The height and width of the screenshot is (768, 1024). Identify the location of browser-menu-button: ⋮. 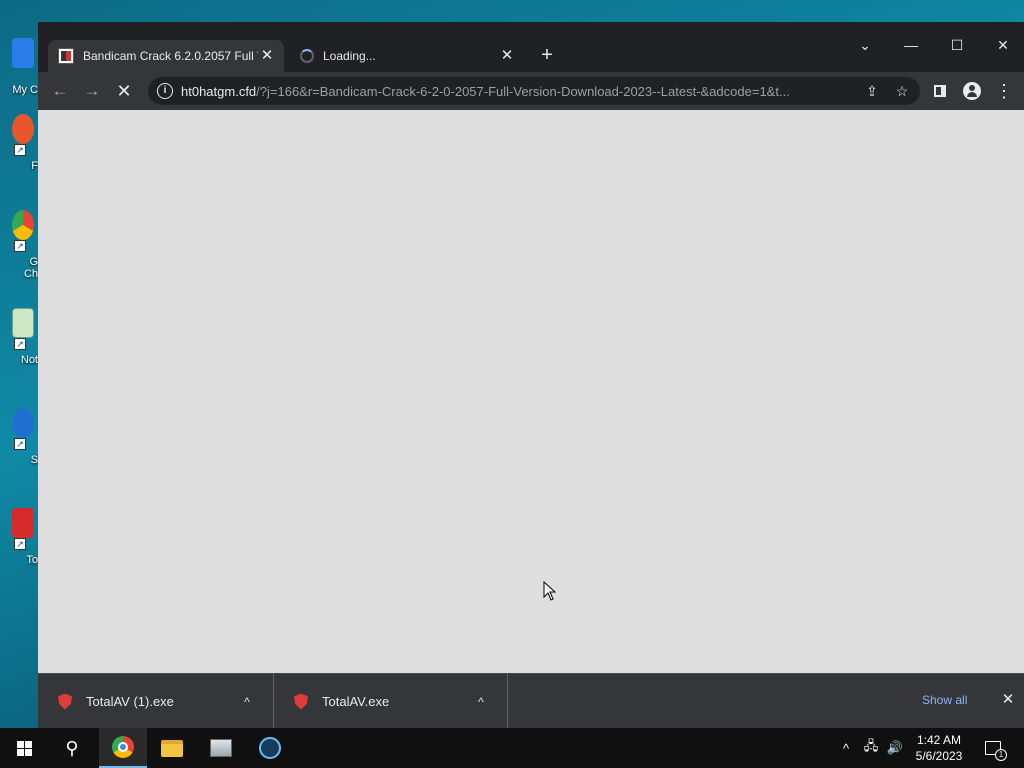
(1004, 91).